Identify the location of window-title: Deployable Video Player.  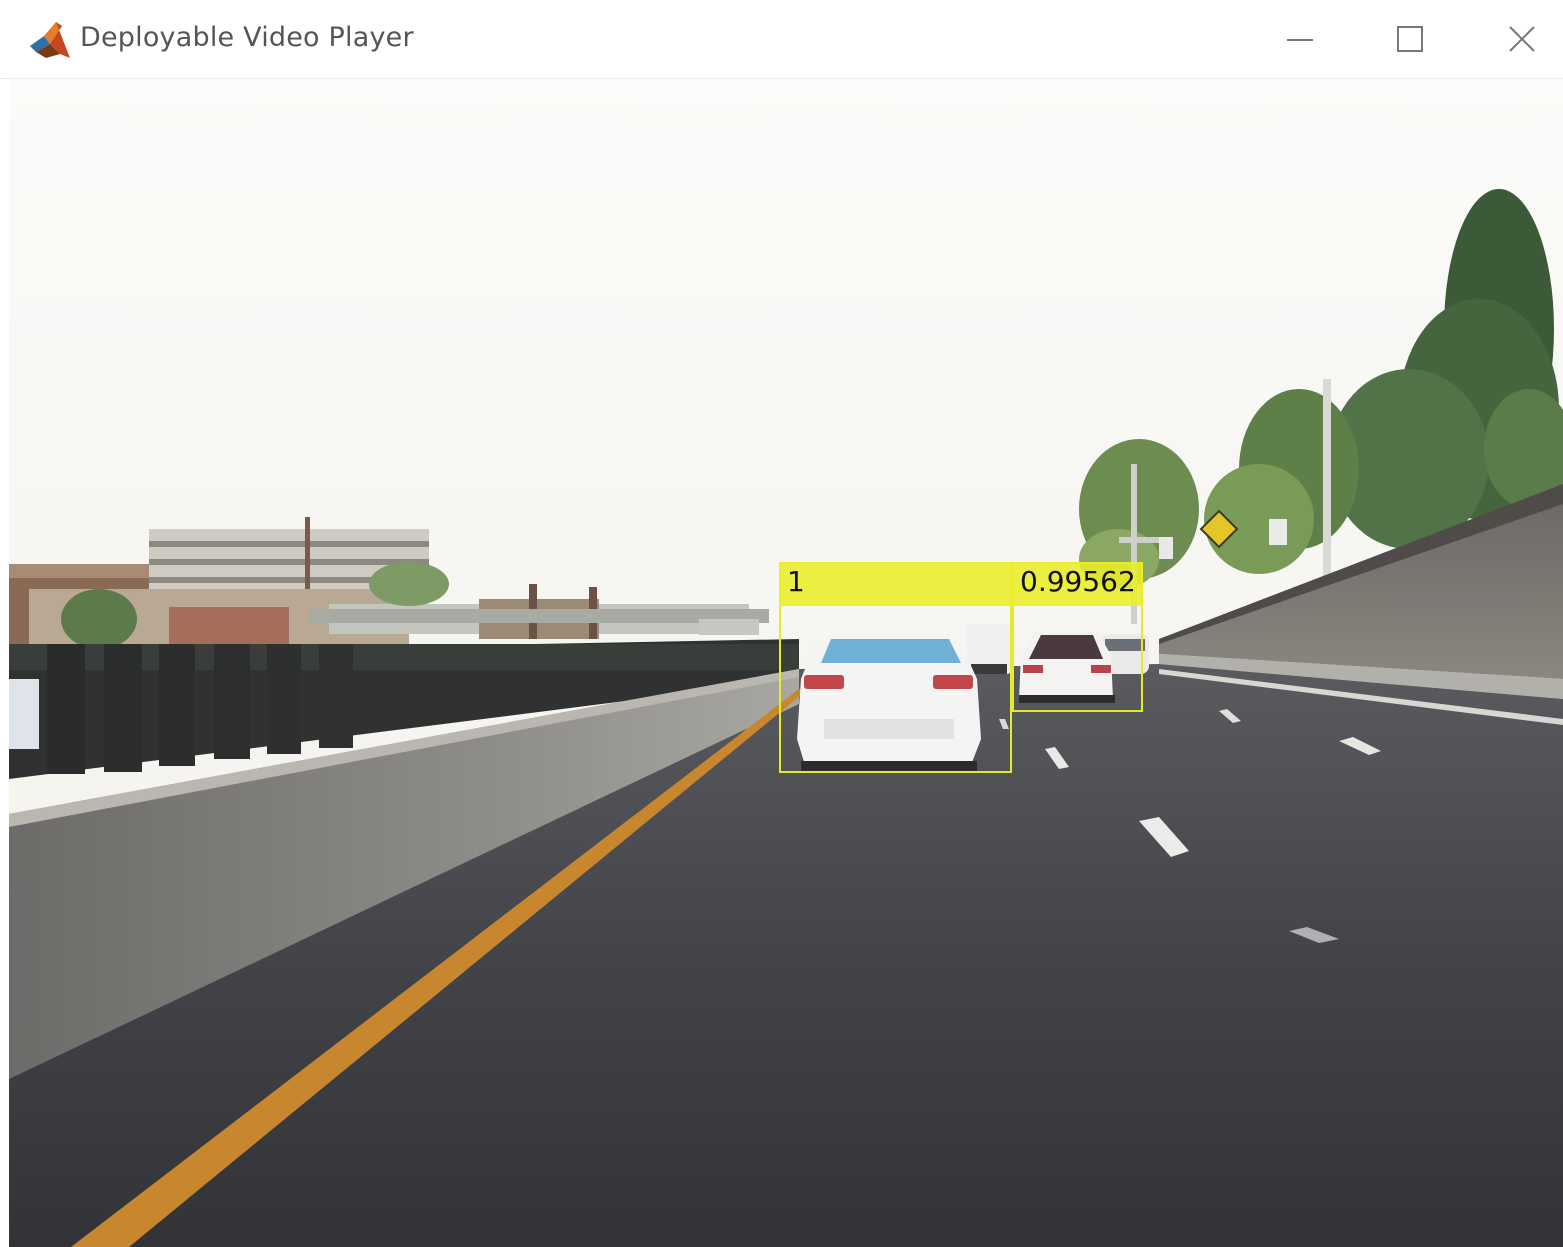
(247, 37).